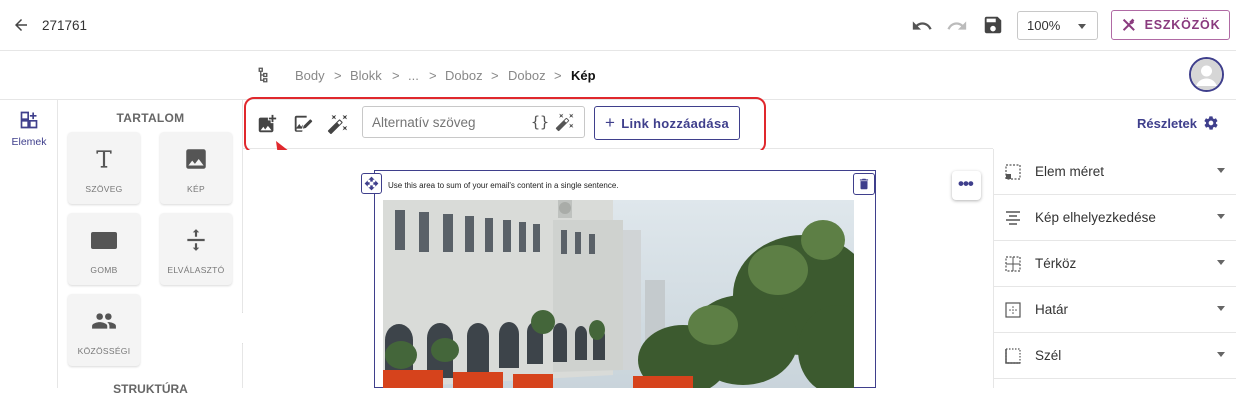 Image resolution: width=1236 pixels, height=396 pixels. I want to click on widgets-icon, so click(29, 120).